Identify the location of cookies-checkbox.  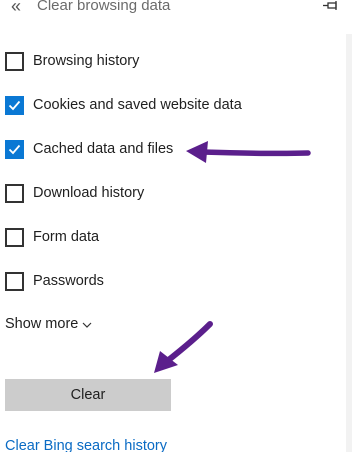
(14, 105).